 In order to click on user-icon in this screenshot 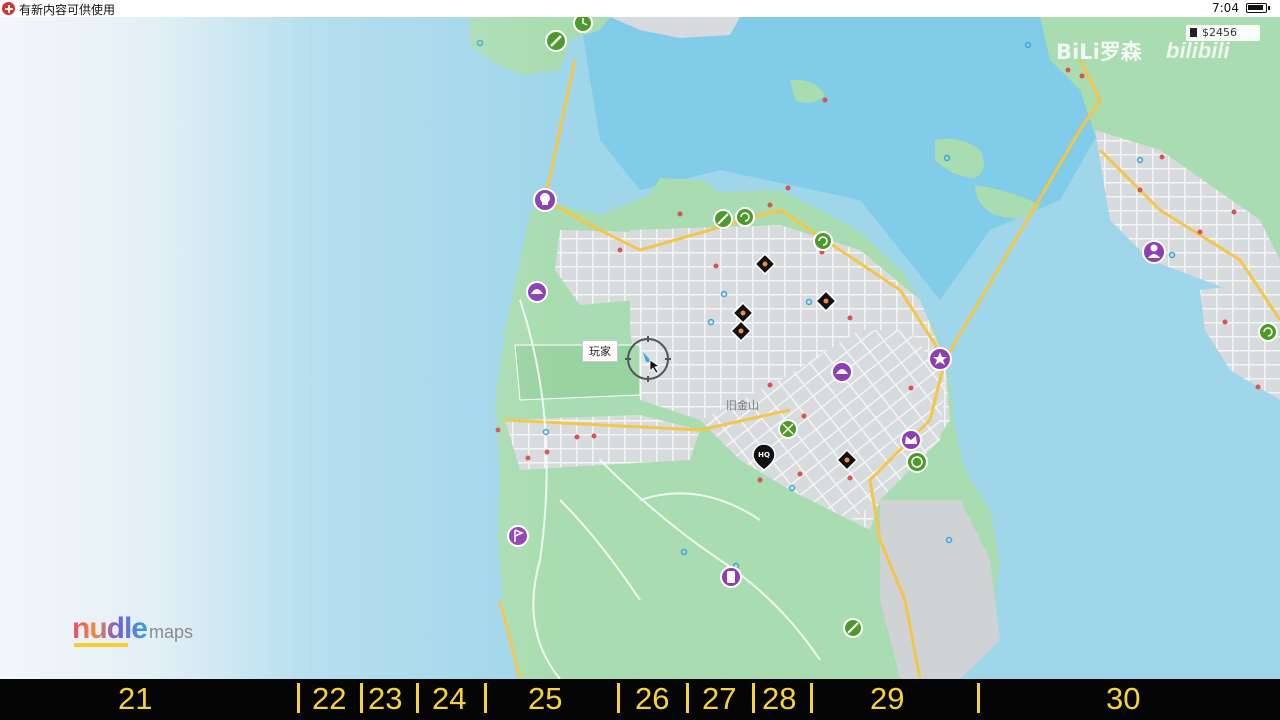, I will do `click(1154, 252)`.